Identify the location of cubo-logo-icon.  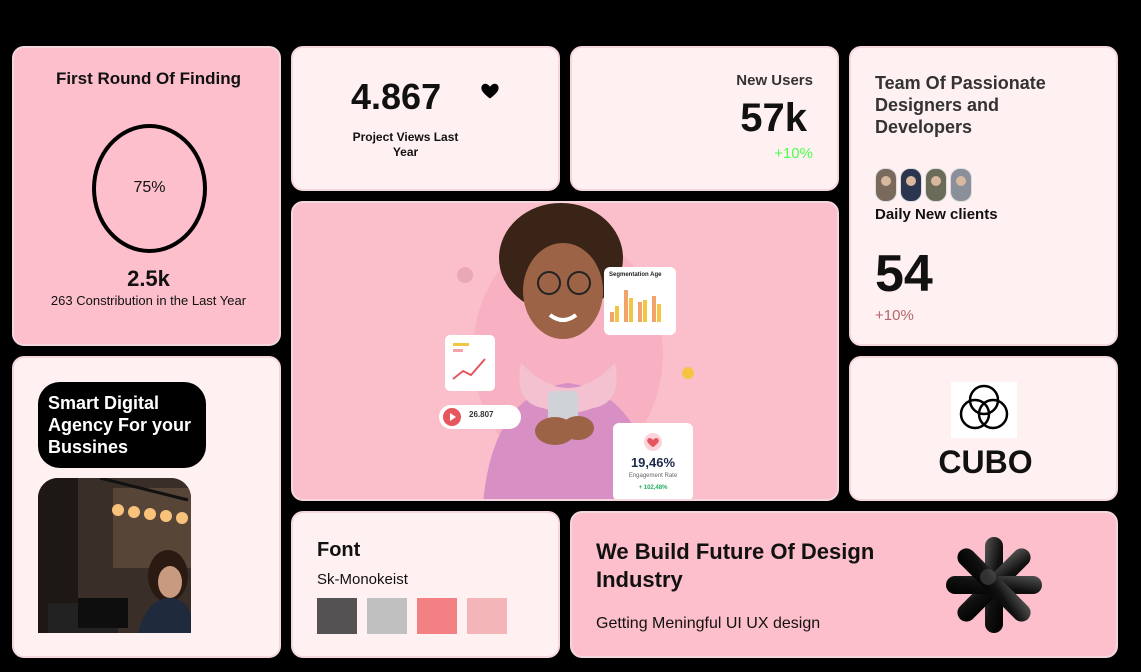
(984, 410).